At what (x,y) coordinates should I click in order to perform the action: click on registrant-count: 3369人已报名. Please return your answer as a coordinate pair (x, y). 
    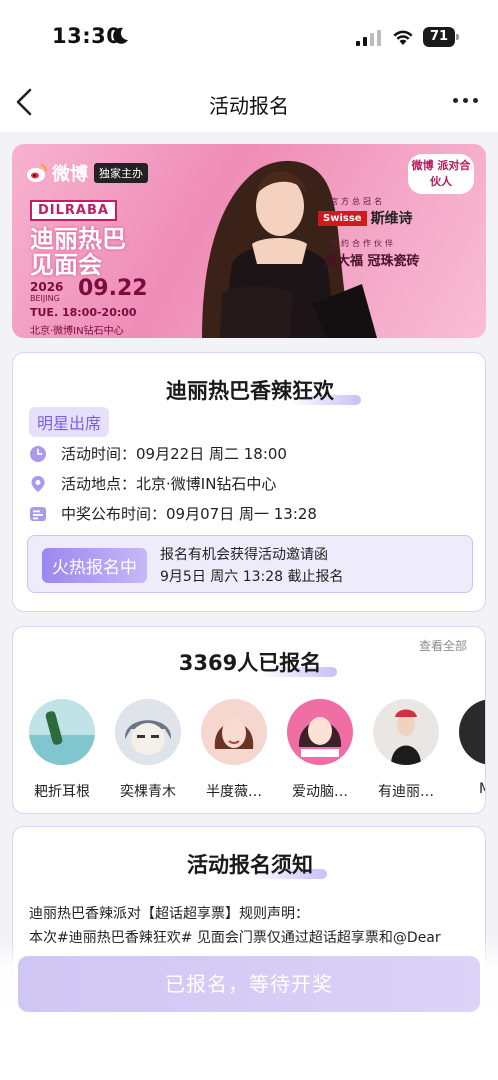
    Looking at the image, I should click on (250, 663).